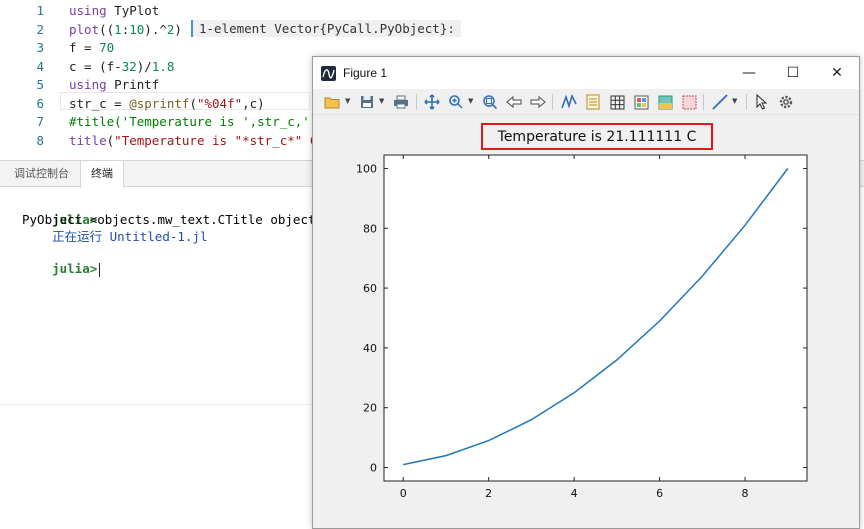  What do you see at coordinates (617, 102) in the screenshot?
I see `grid-icon` at bounding box center [617, 102].